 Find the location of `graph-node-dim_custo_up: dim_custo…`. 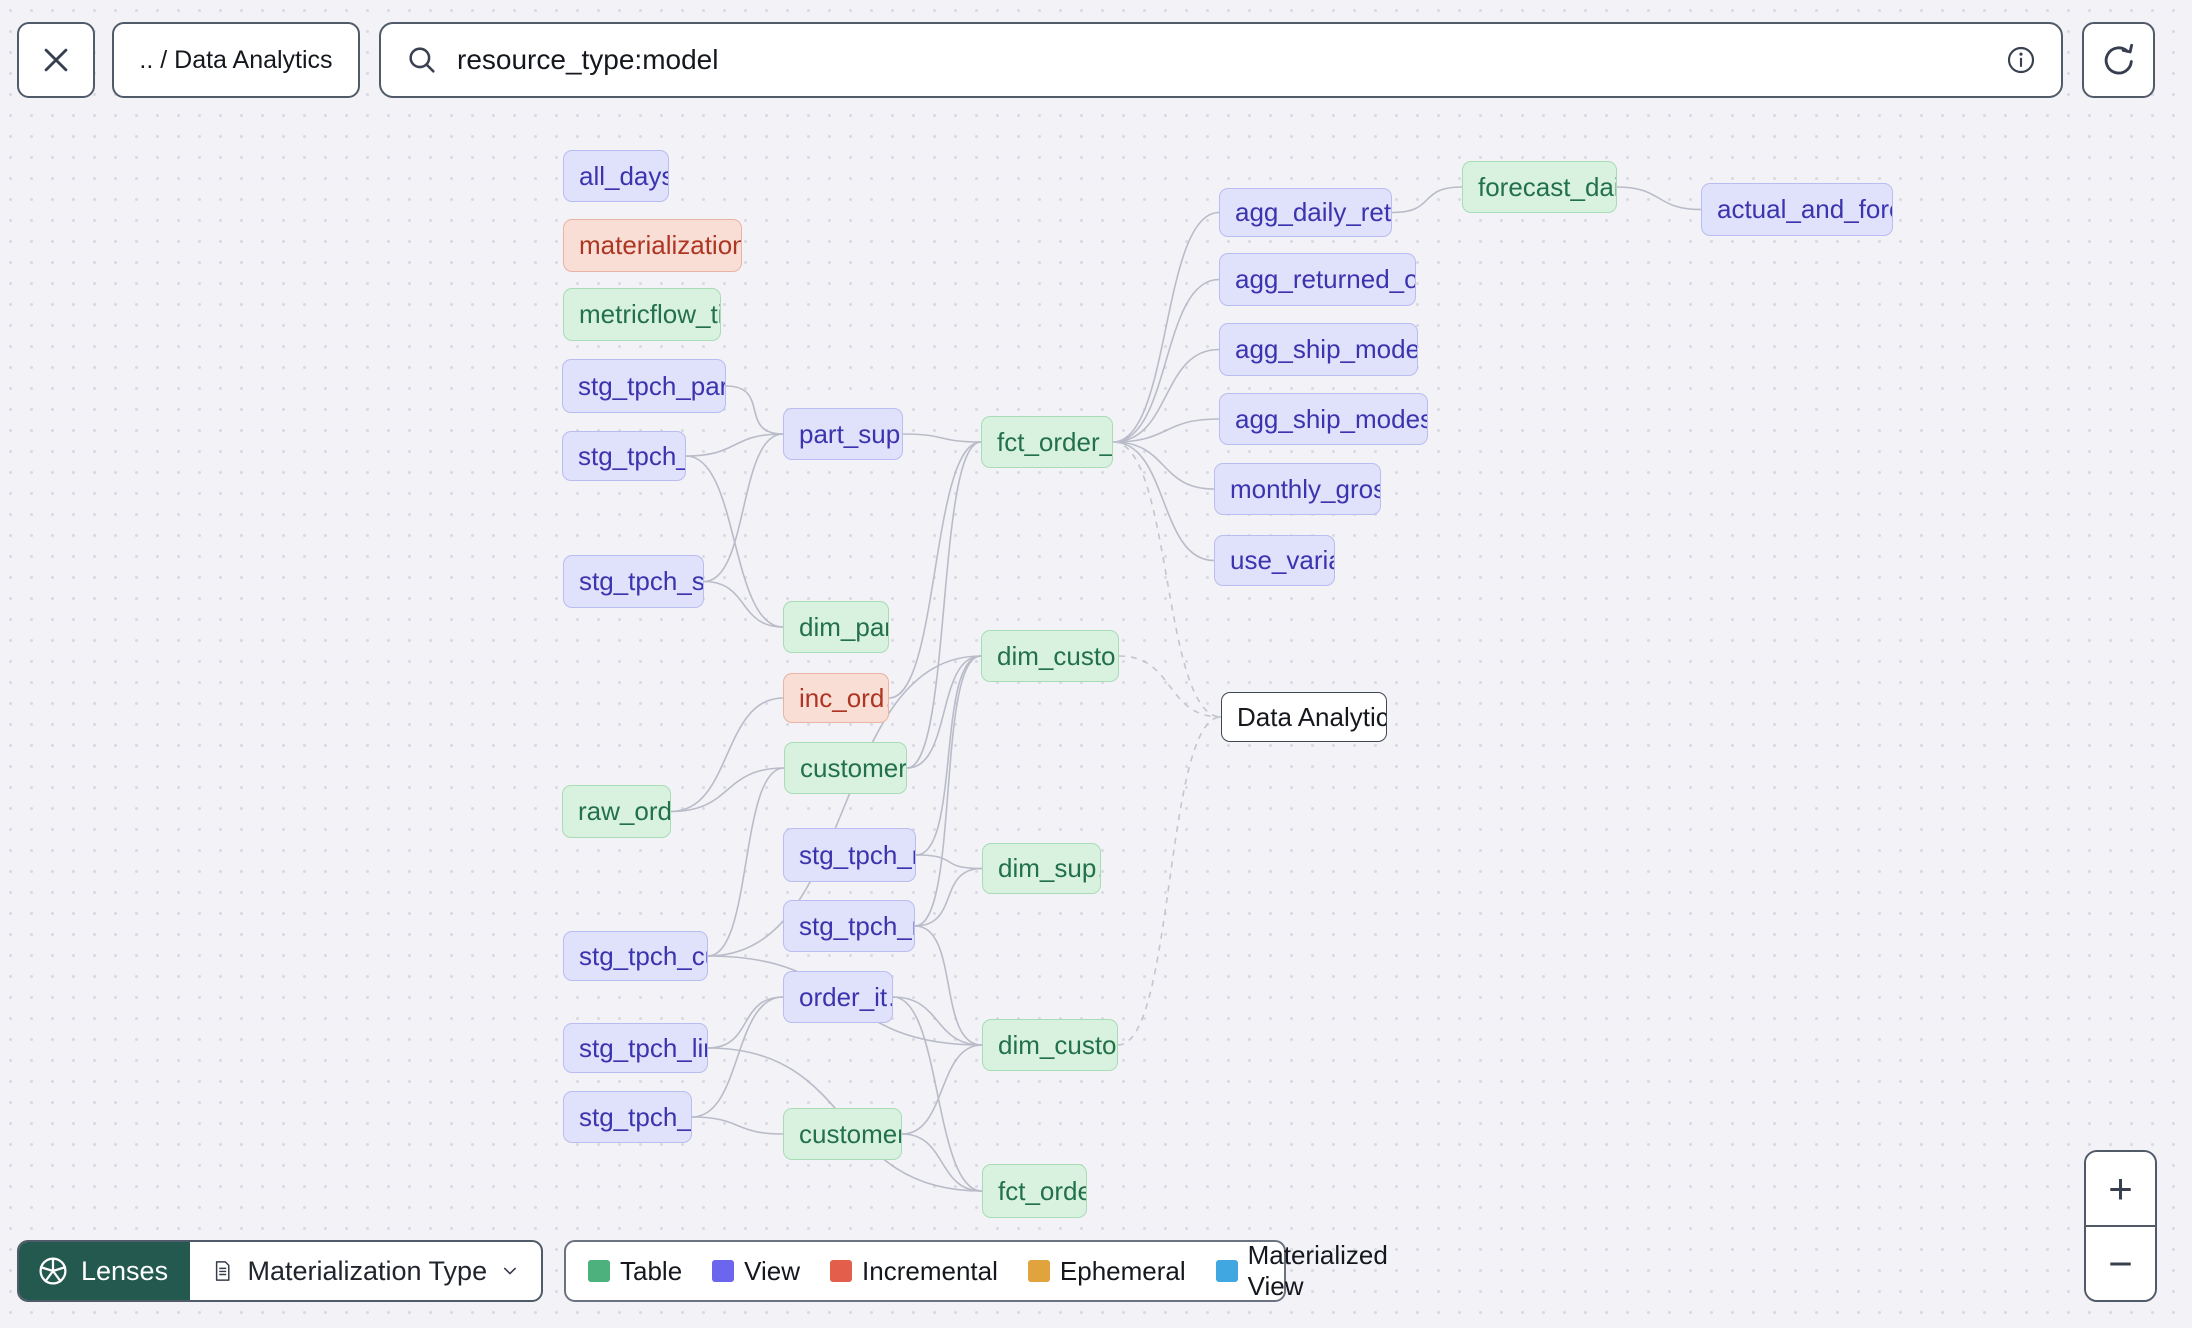

graph-node-dim_custo_up: dim_custo… is located at coordinates (1050, 656).